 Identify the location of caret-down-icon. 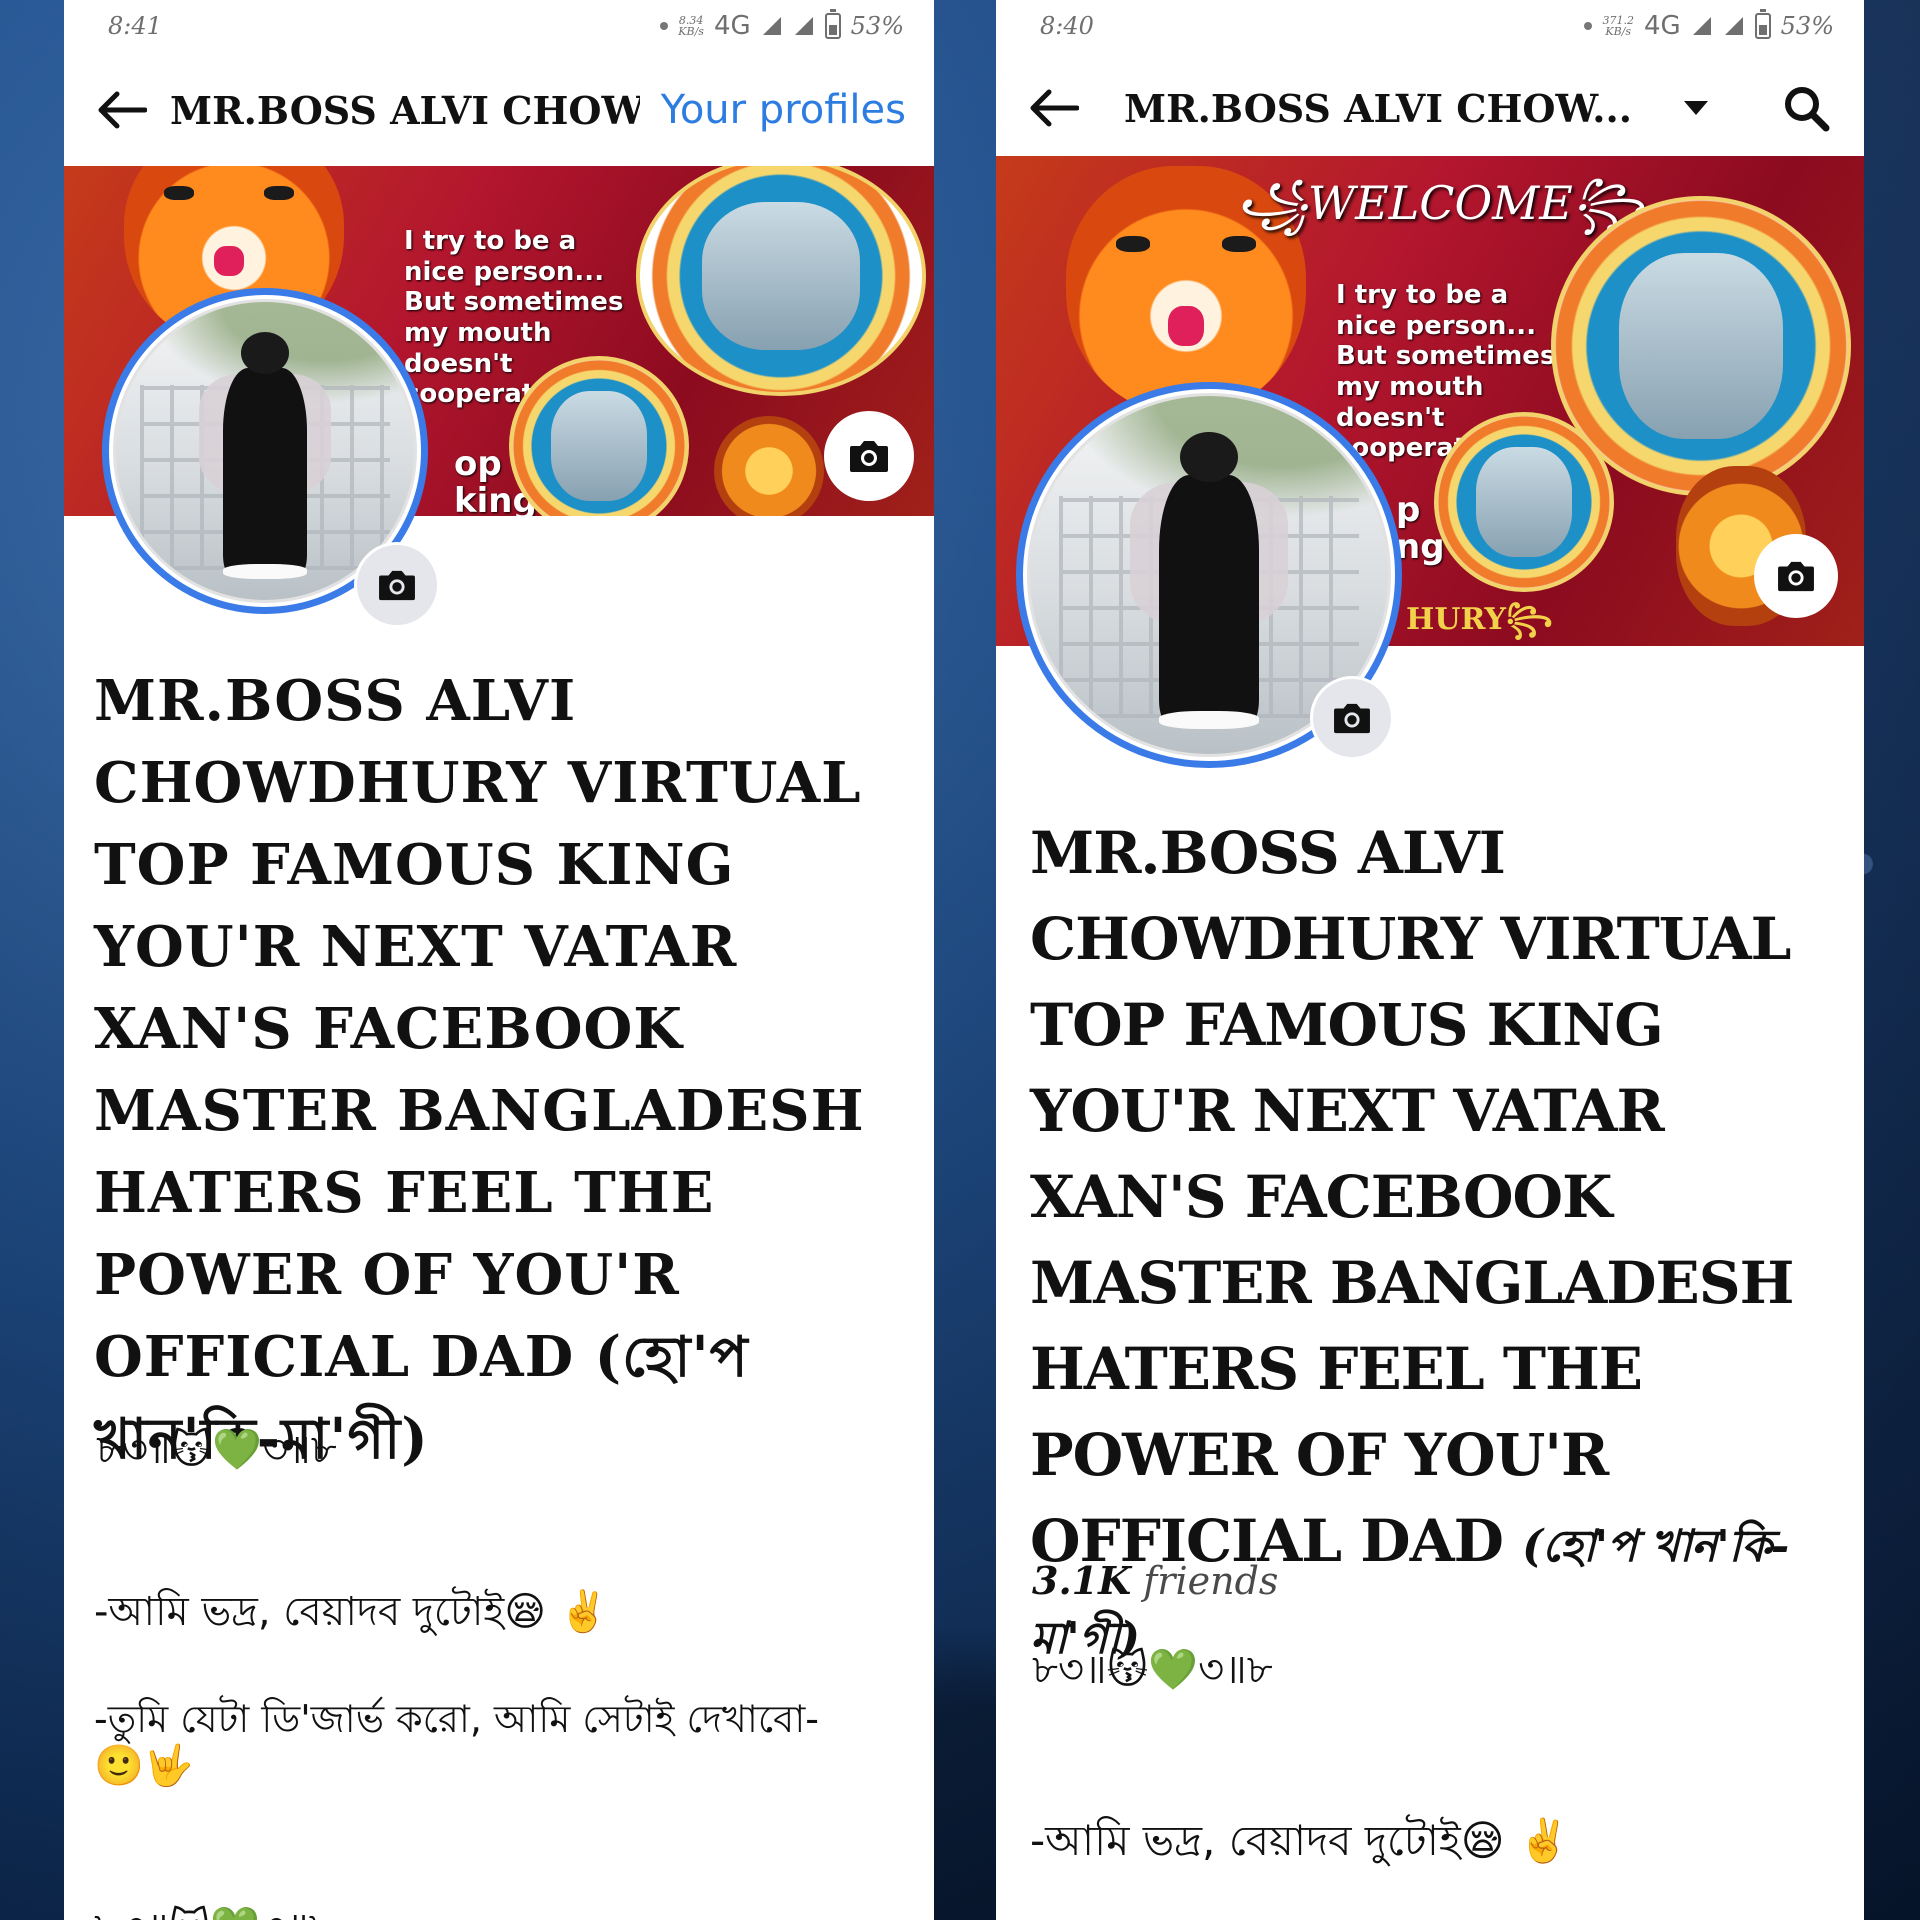
(1696, 108).